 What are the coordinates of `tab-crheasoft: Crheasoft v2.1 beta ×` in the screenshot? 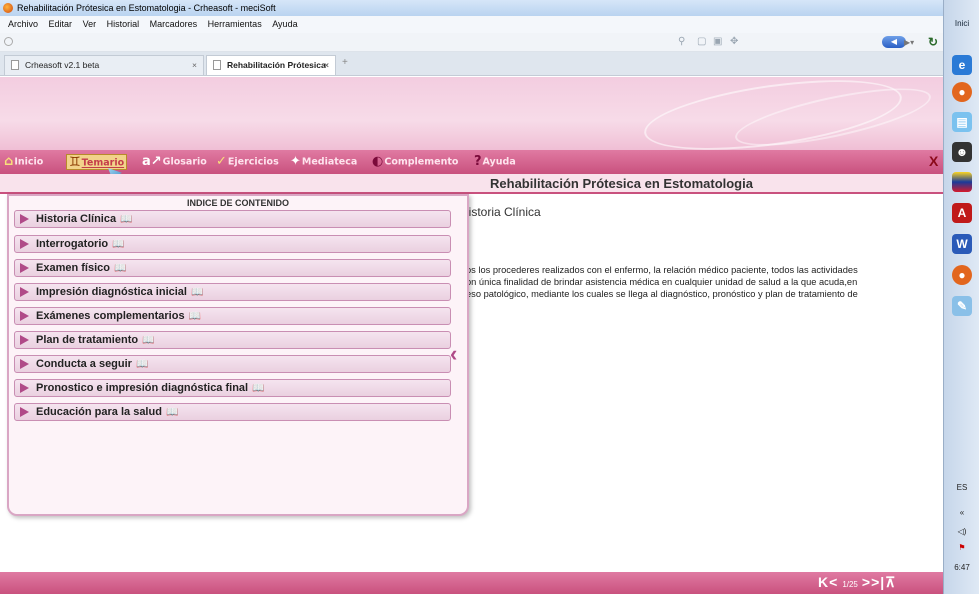 It's located at (104, 65).